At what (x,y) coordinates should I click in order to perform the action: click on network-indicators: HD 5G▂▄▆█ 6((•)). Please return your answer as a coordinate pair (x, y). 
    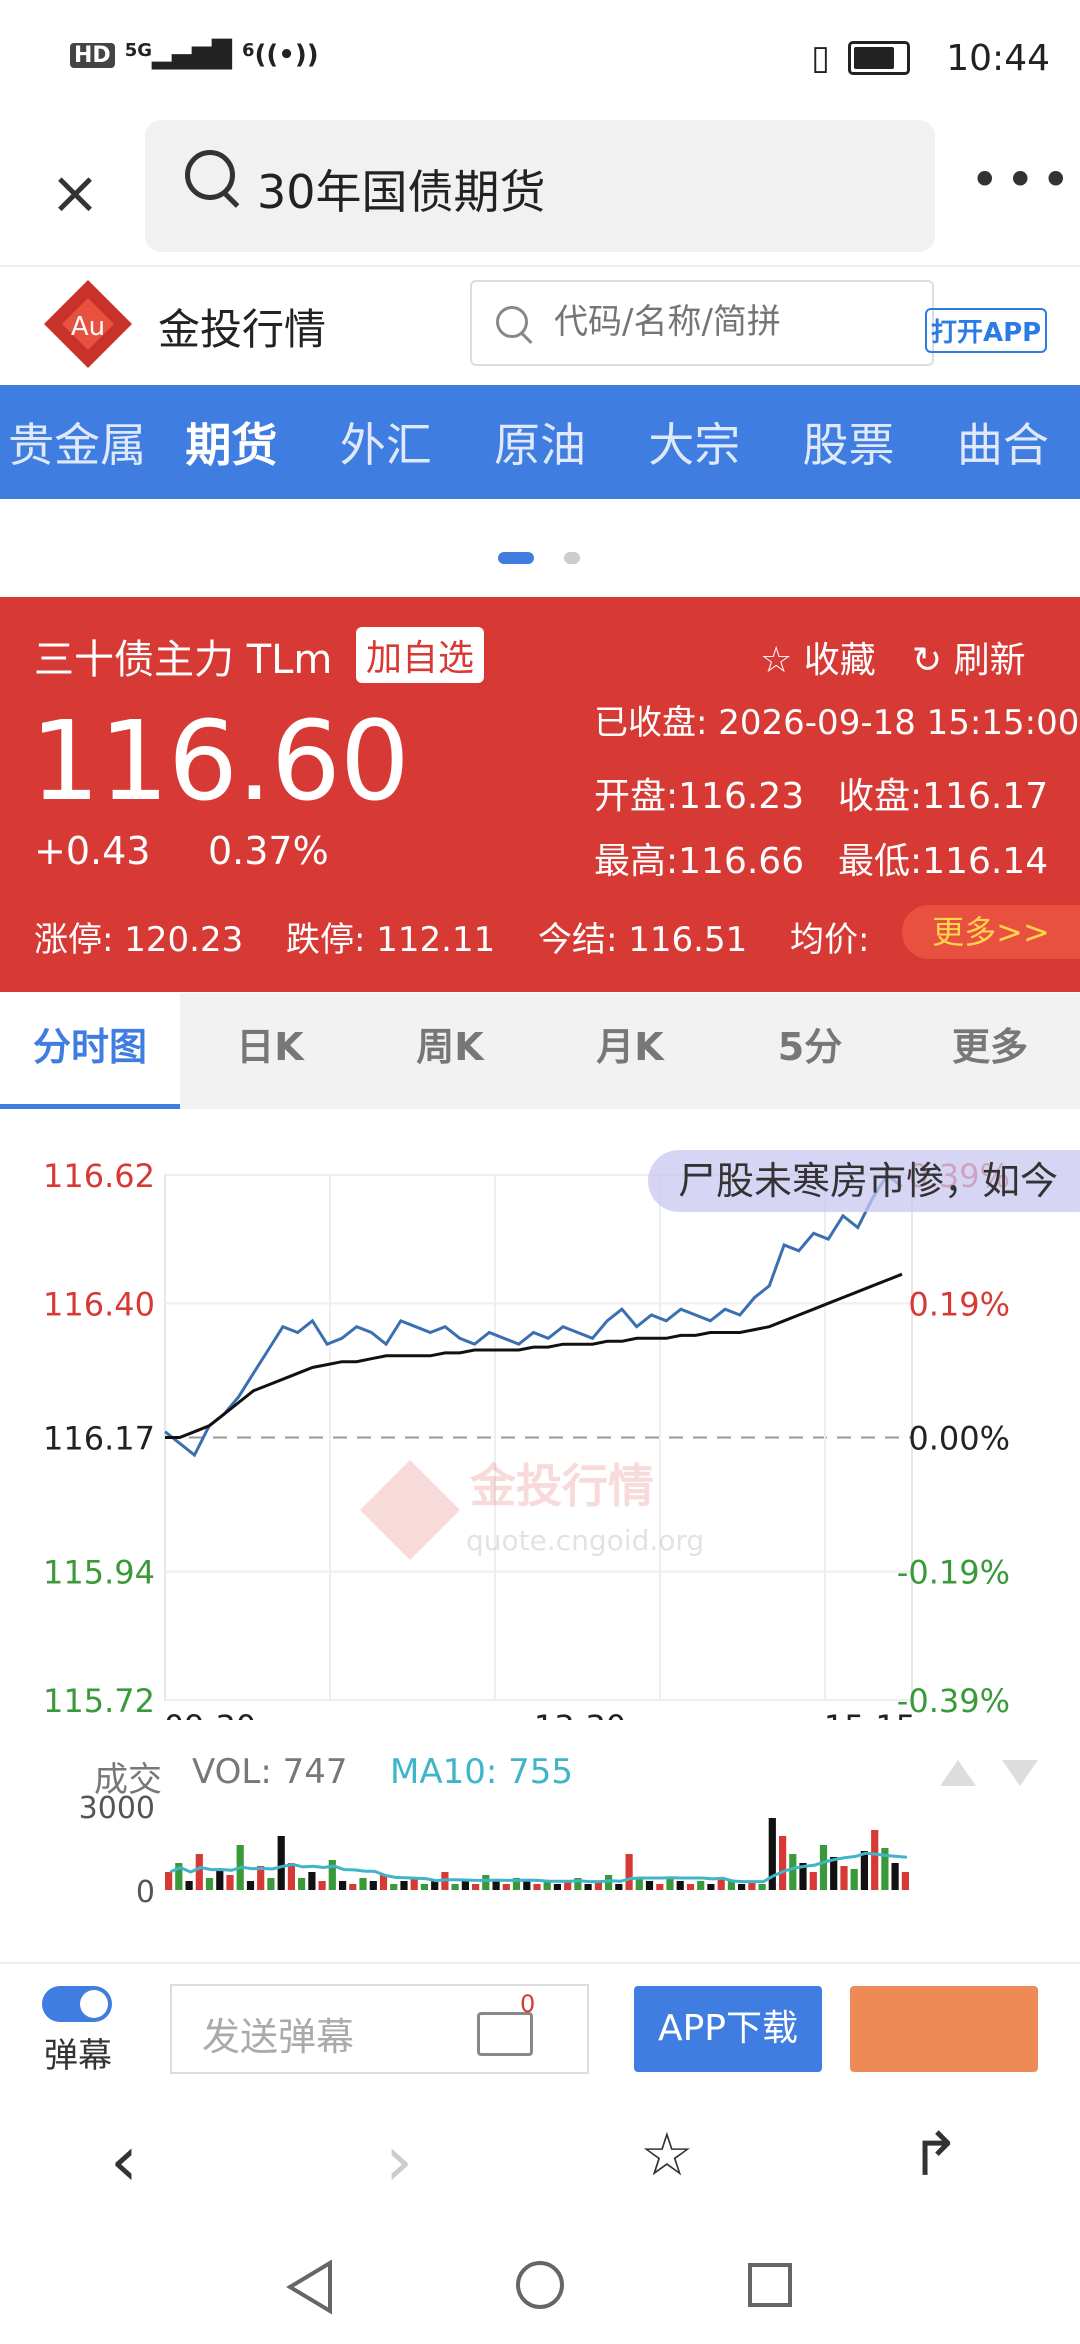
    Looking at the image, I should click on (194, 55).